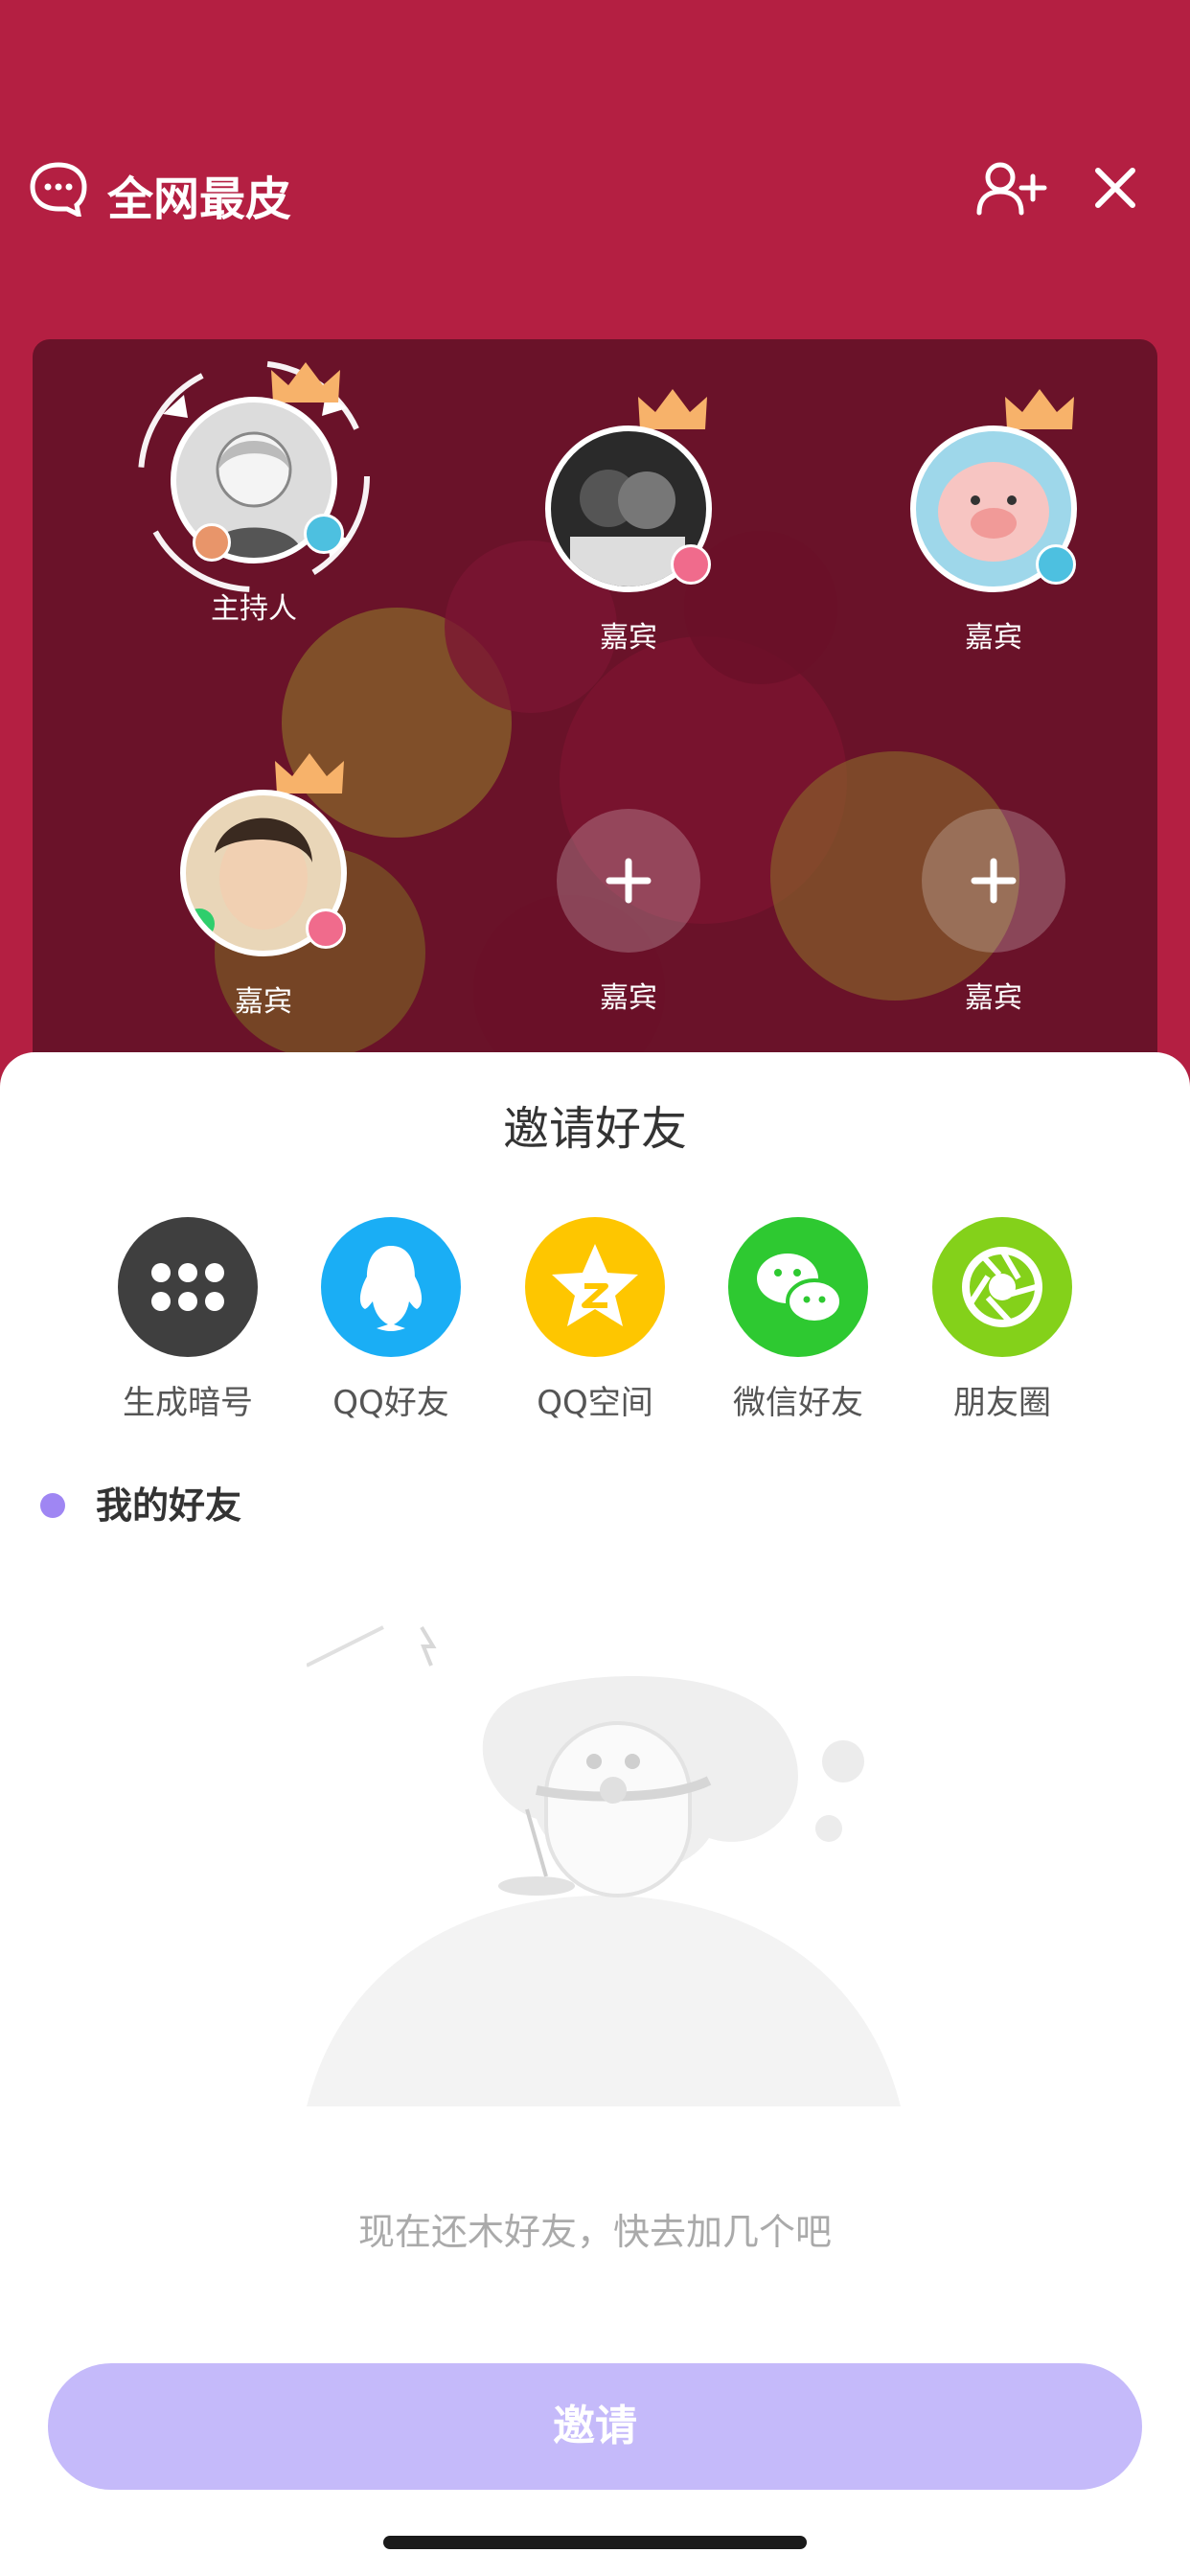 The width and height of the screenshot is (1190, 2576). Describe the element at coordinates (188, 1403) in the screenshot. I see `share-label: 生成暗号` at that location.